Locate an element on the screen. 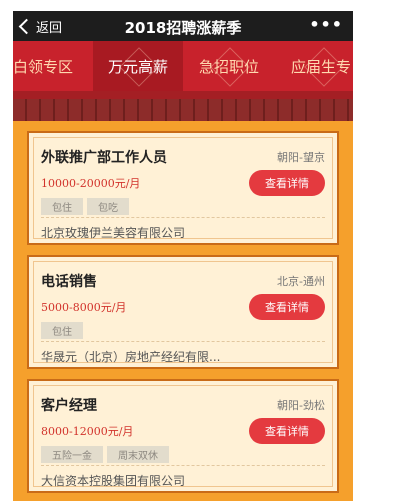 The image size is (401, 501). job-location: 朝阳-望京 is located at coordinates (301, 157).